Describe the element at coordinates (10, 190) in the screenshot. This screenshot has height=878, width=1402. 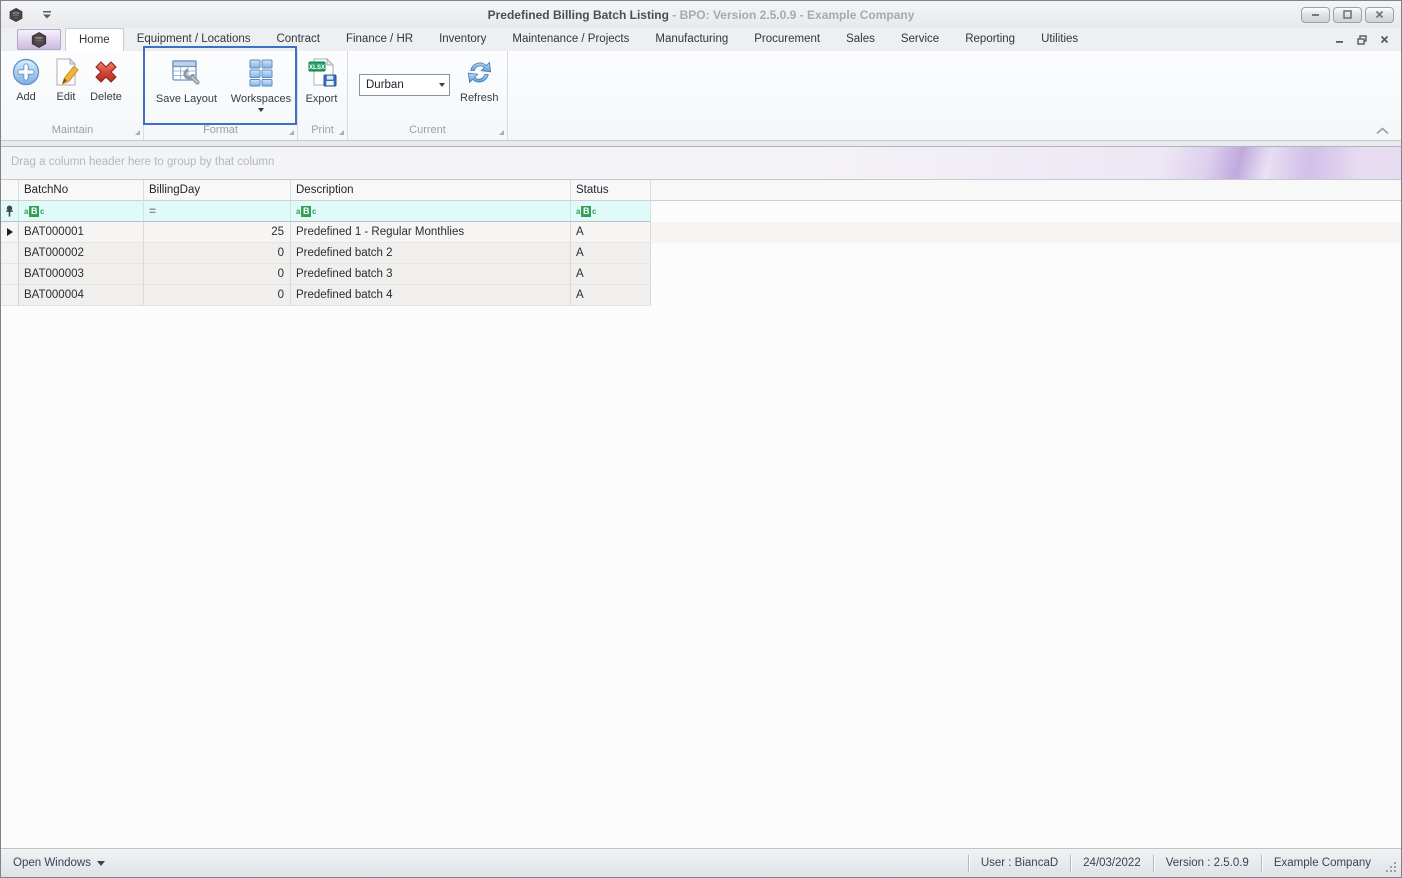
I see `header-indicator-cell` at that location.